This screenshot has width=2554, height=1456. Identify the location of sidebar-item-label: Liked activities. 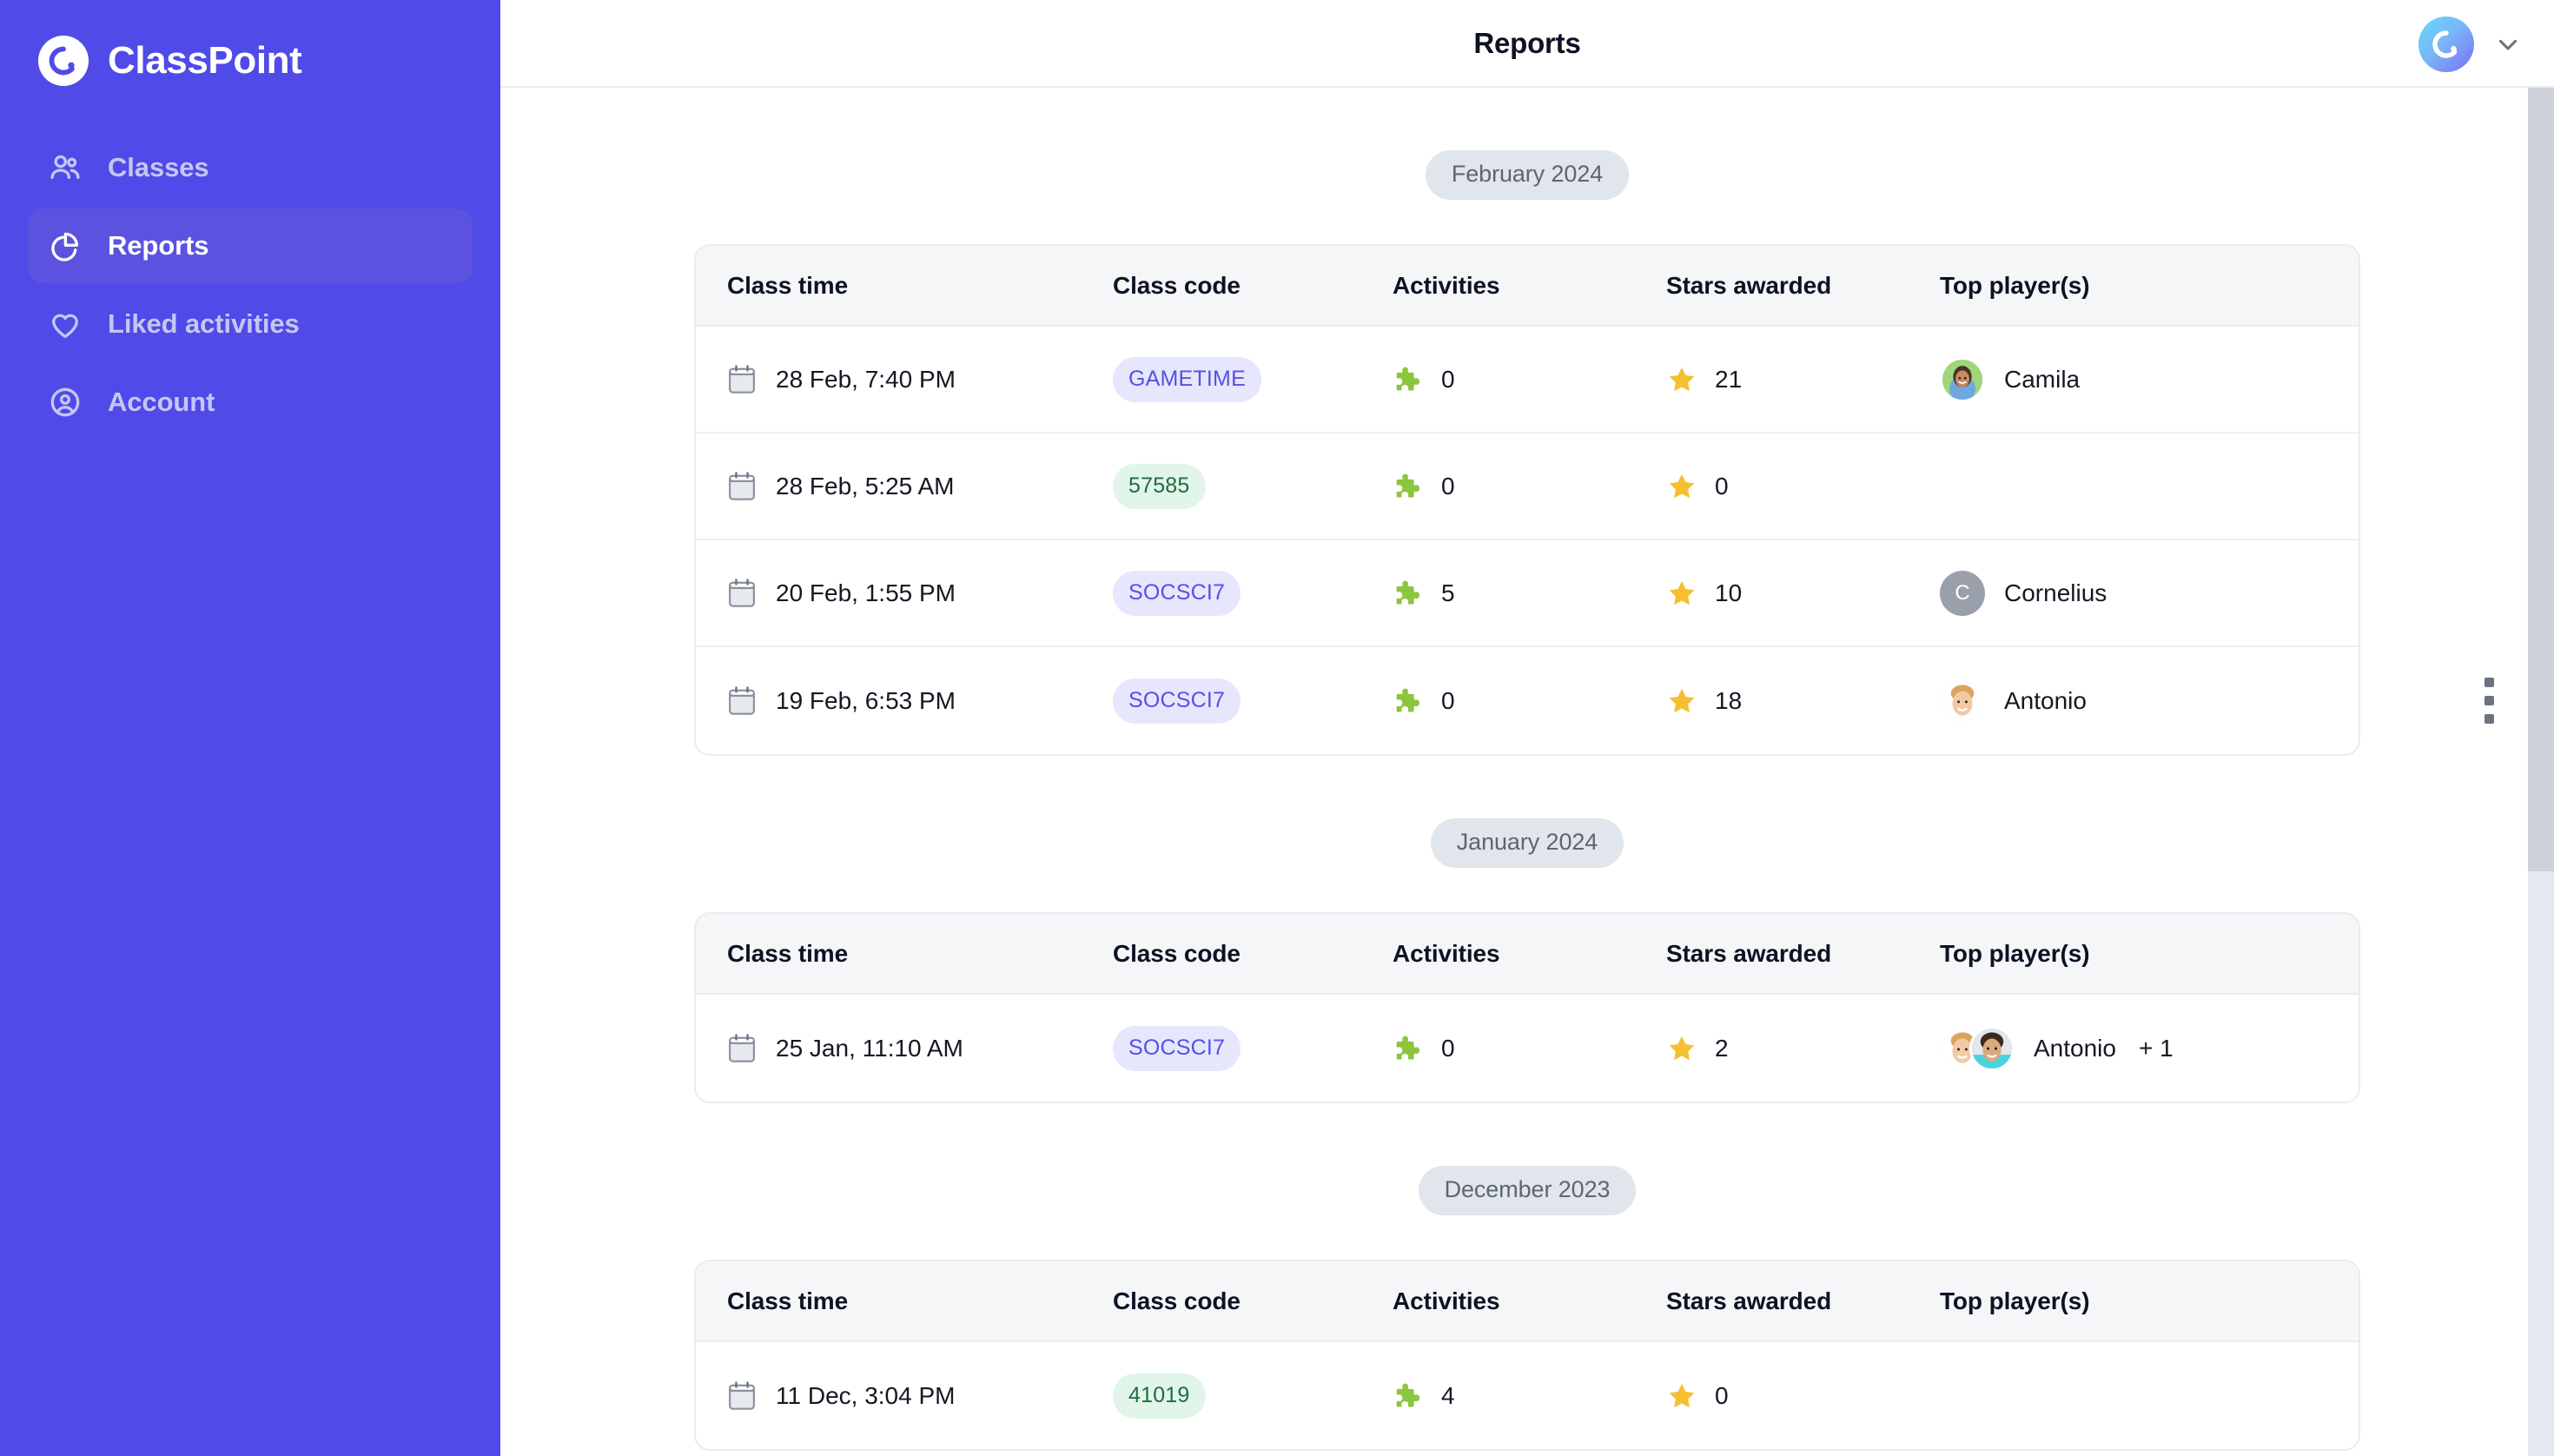
(204, 323).